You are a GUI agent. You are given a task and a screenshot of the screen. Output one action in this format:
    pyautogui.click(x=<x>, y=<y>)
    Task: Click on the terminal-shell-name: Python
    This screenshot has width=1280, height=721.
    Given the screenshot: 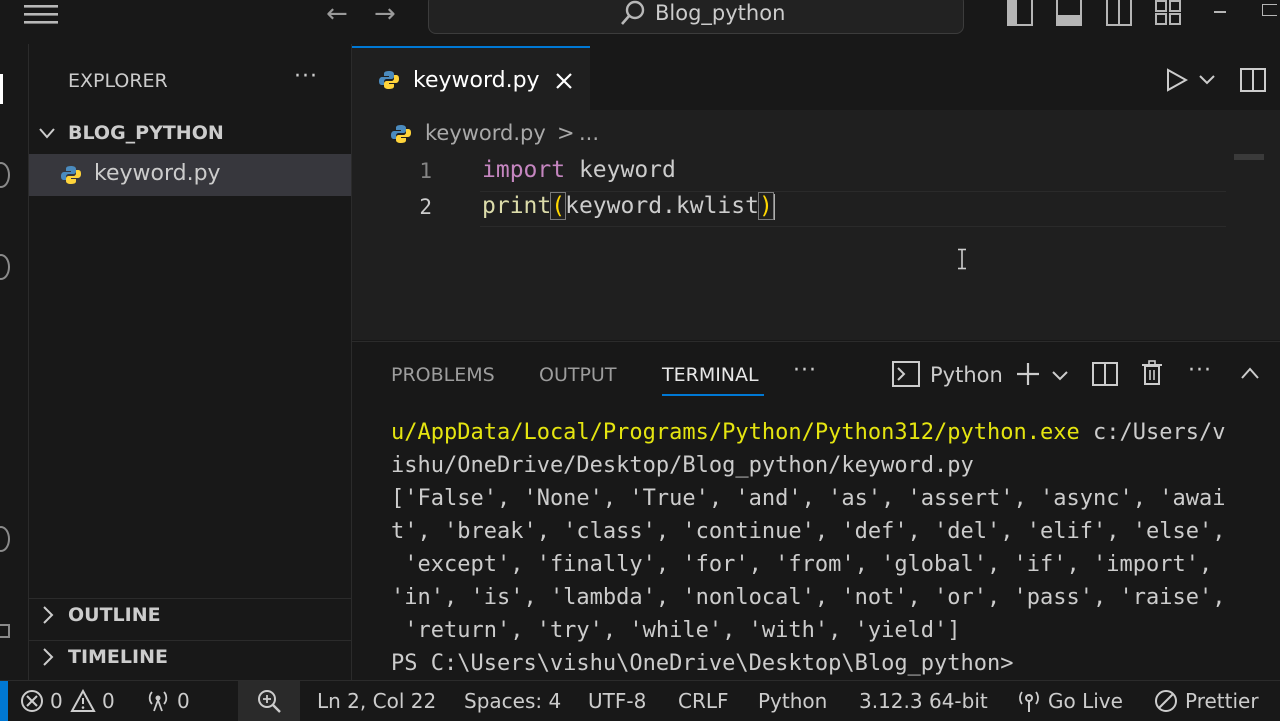 What is the action you would take?
    pyautogui.click(x=966, y=375)
    